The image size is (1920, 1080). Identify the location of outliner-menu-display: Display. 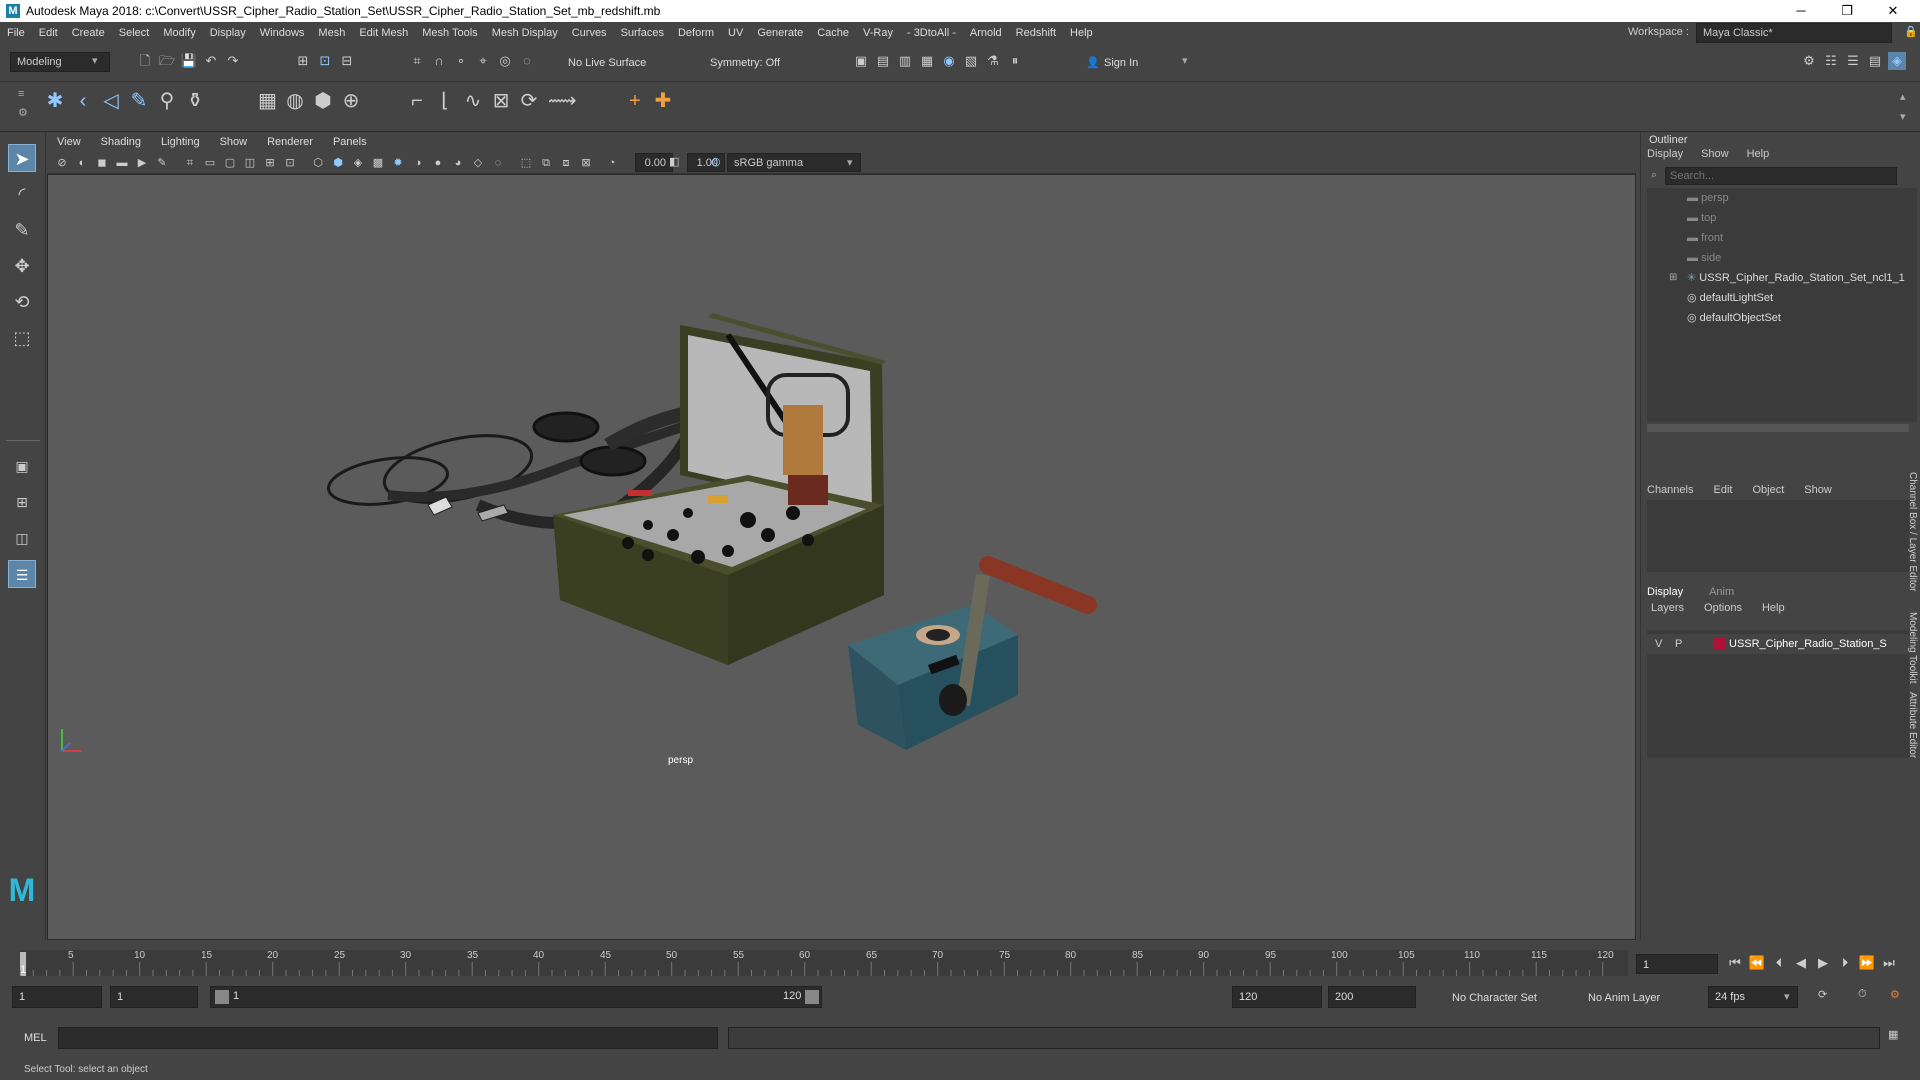
(1665, 154).